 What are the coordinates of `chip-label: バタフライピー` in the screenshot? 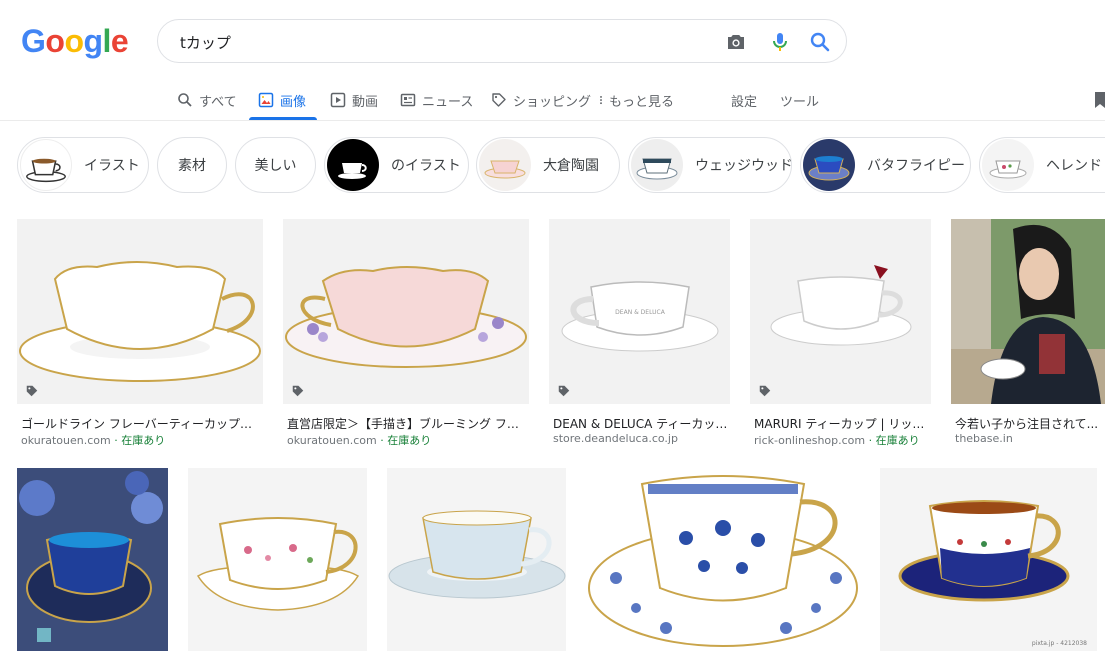 It's located at (916, 166).